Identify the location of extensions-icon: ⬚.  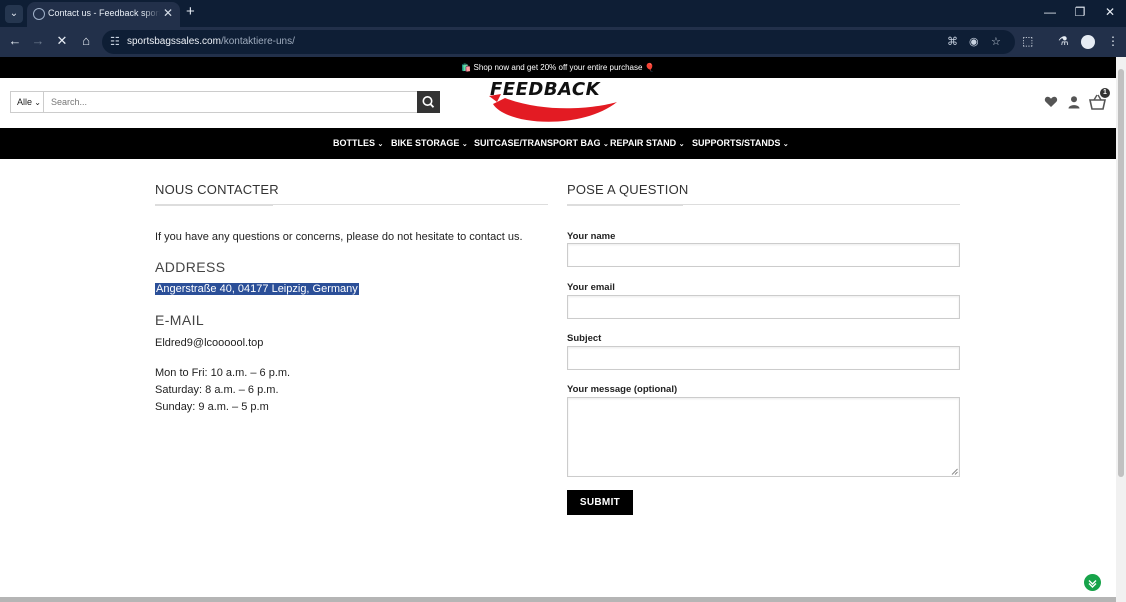
(1027, 41).